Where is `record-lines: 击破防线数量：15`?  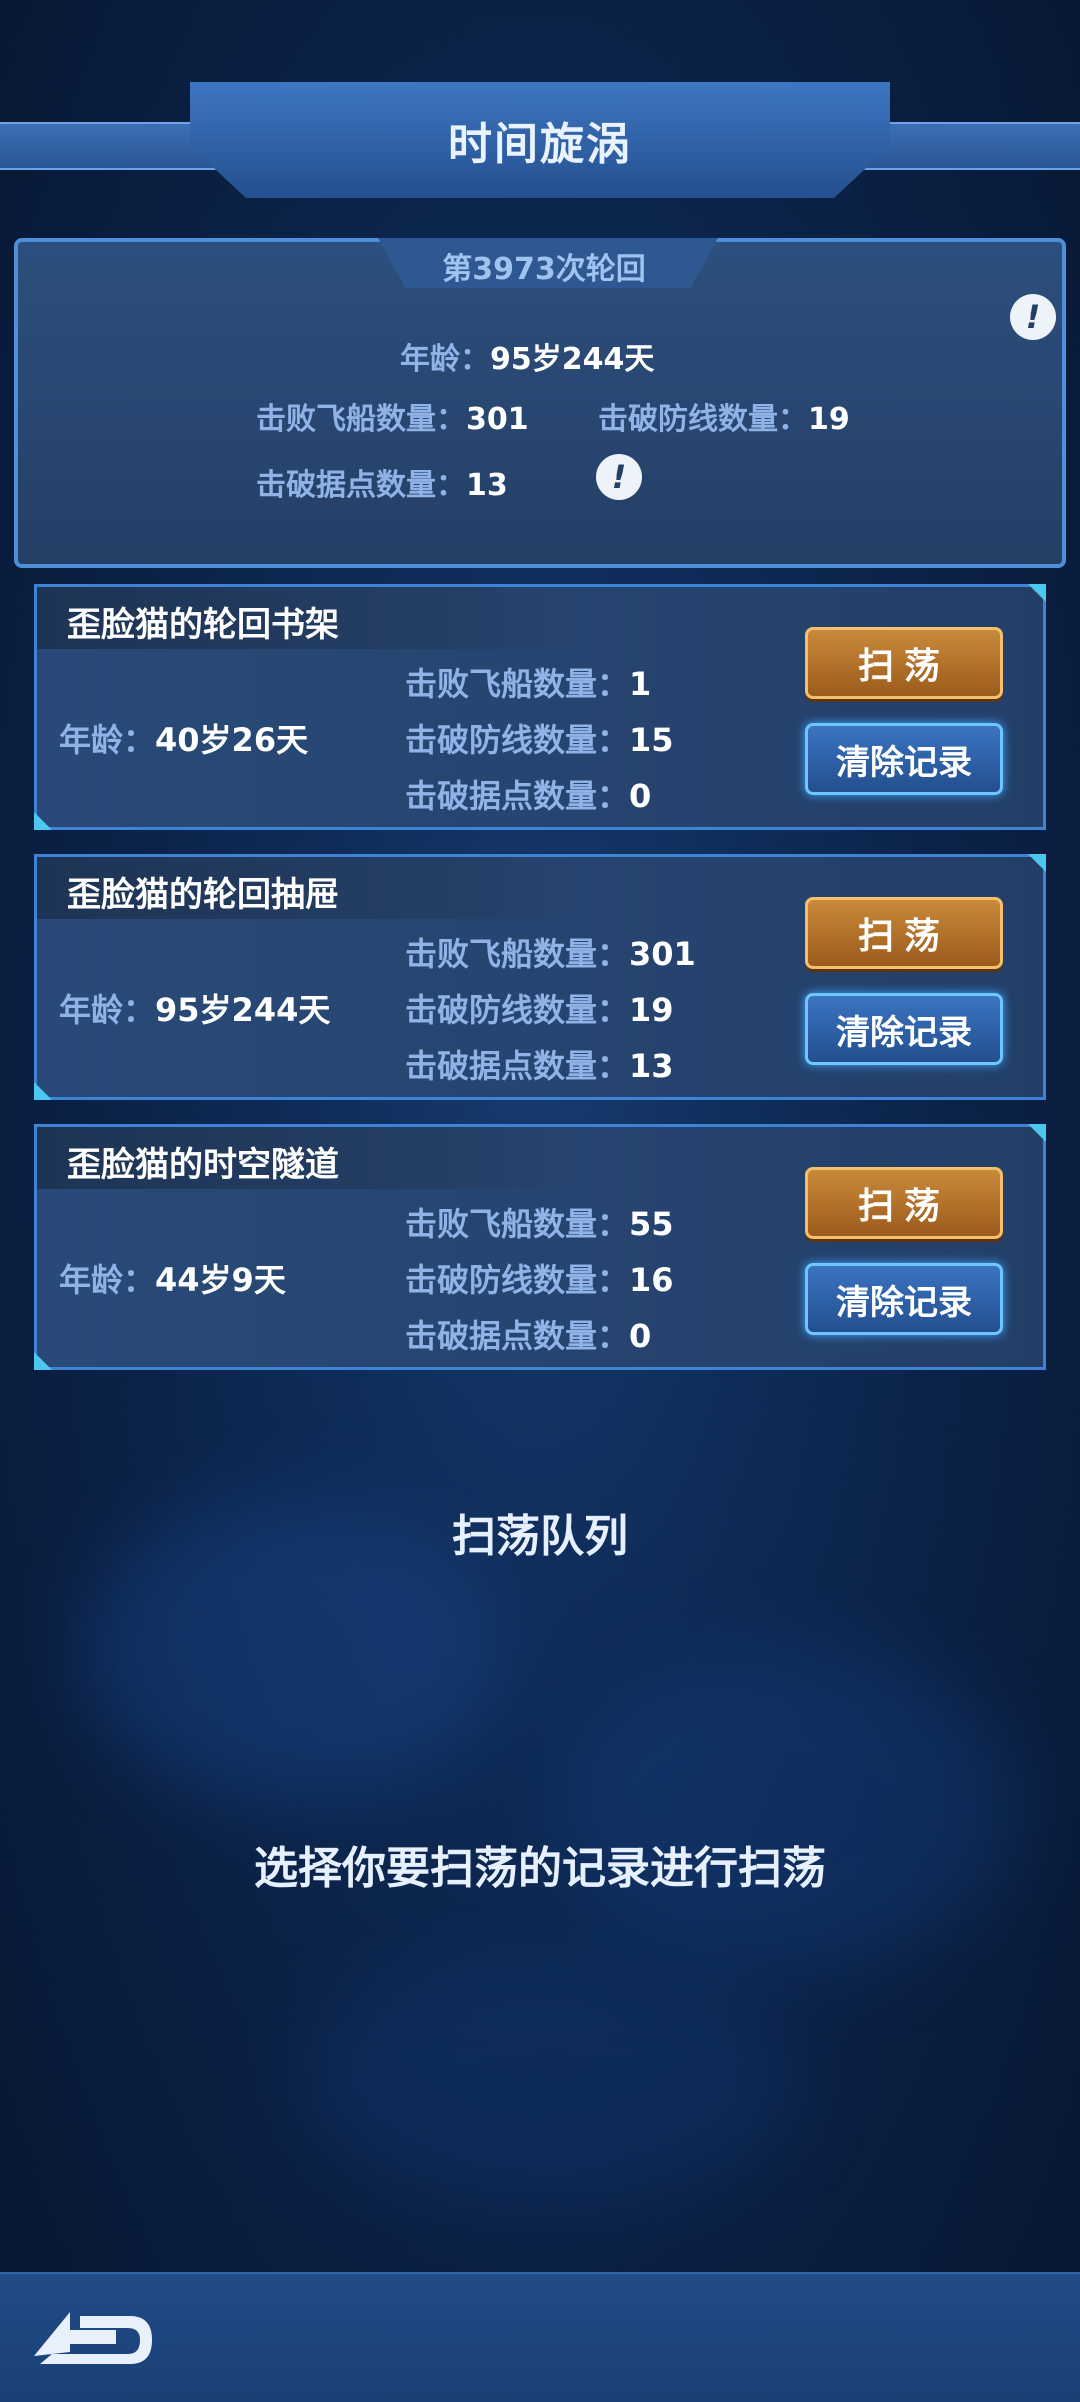
record-lines: 击破防线数量：15 is located at coordinates (539, 738).